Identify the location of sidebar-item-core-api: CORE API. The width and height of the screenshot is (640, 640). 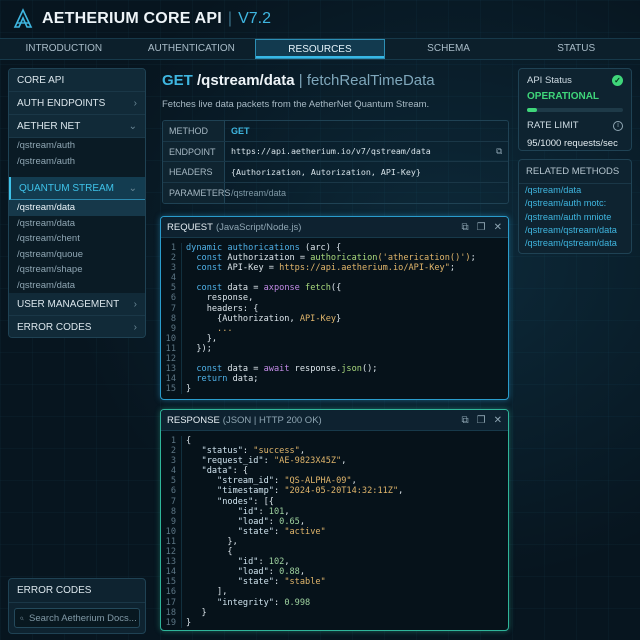
(77, 80).